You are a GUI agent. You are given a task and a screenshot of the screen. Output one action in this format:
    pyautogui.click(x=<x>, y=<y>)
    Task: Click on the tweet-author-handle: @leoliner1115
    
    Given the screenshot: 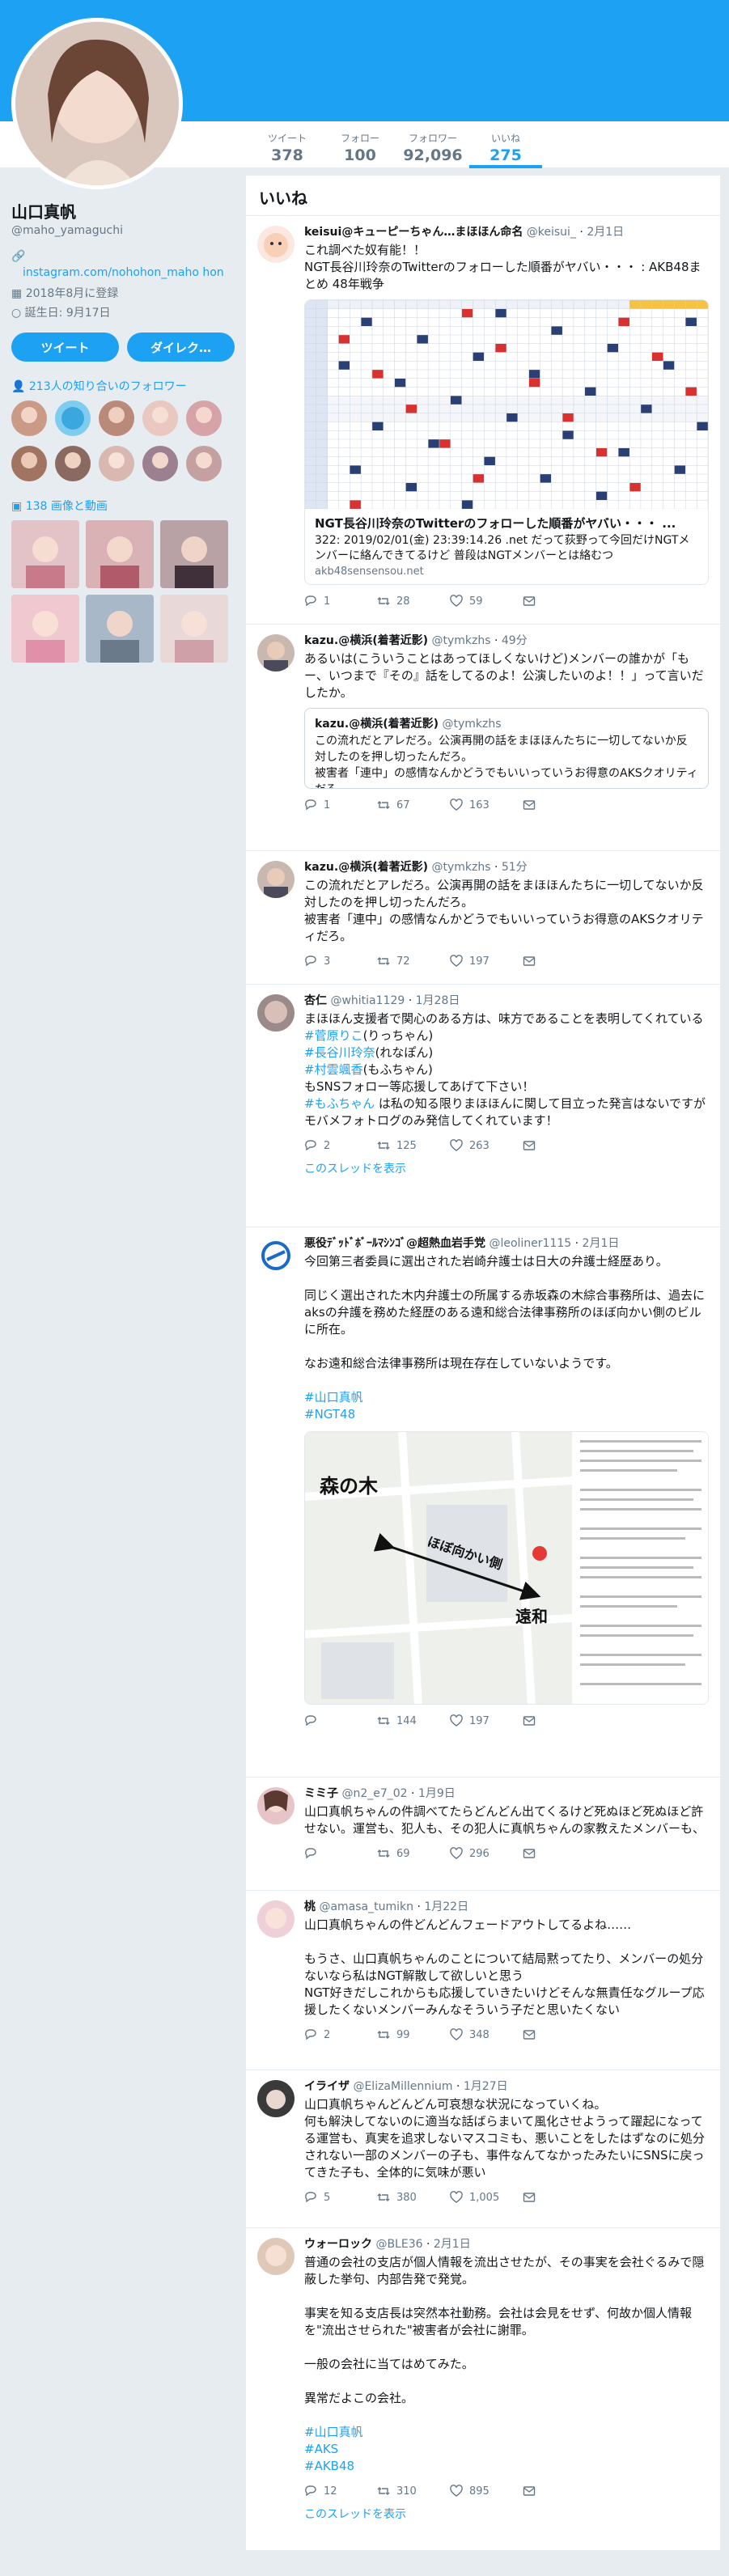 What is the action you would take?
    pyautogui.click(x=530, y=1243)
    